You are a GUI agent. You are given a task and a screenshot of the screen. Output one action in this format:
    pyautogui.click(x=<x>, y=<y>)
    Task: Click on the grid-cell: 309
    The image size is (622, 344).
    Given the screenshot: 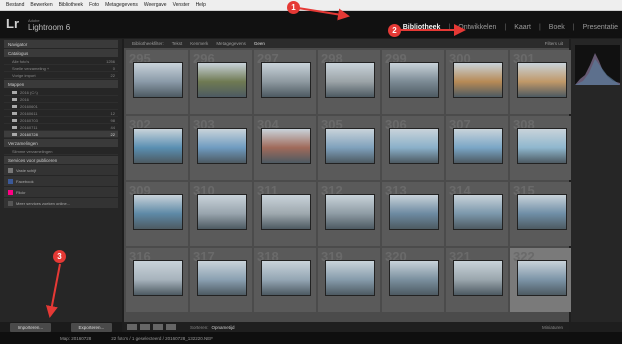 What is the action you would take?
    pyautogui.click(x=157, y=214)
    